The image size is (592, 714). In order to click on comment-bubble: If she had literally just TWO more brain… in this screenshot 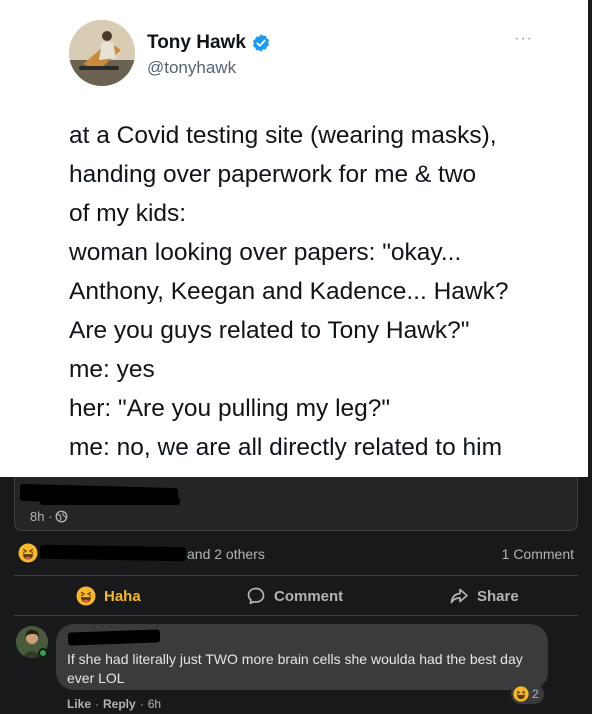, I will do `click(302, 657)`.